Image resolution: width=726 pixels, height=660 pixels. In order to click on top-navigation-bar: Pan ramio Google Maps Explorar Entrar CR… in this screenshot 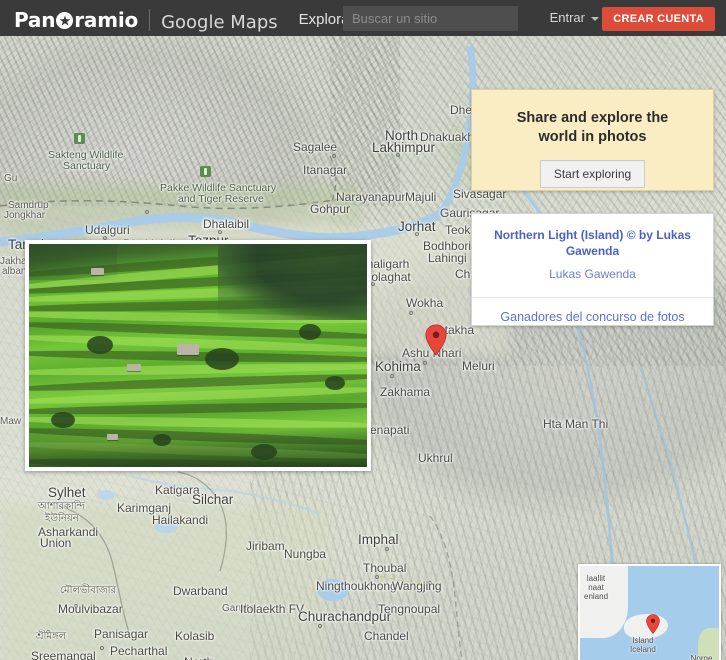, I will do `click(363, 18)`.